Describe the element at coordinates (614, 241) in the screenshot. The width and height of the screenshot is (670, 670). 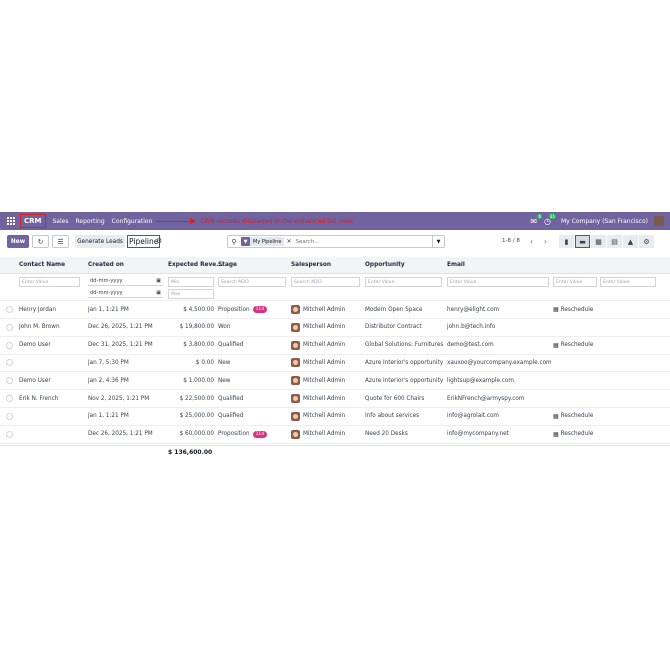
I see `pivot-view-icon: ▤` at that location.